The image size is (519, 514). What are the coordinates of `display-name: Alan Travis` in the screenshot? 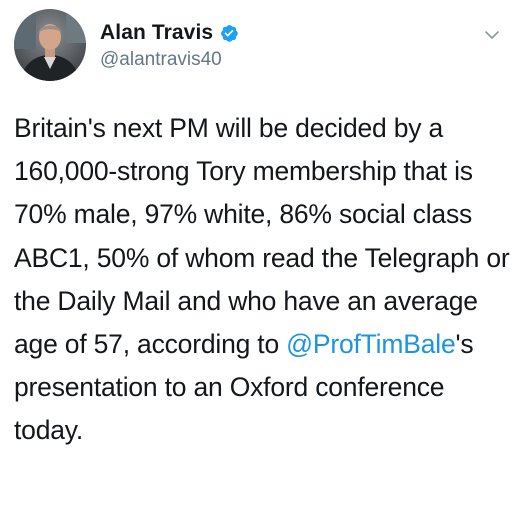 It's located at (156, 33).